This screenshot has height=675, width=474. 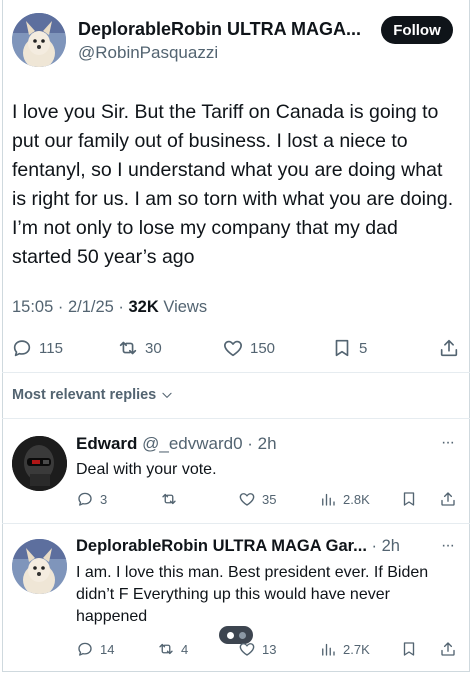 What do you see at coordinates (139, 348) in the screenshot?
I see `retweet-action: 30` at bounding box center [139, 348].